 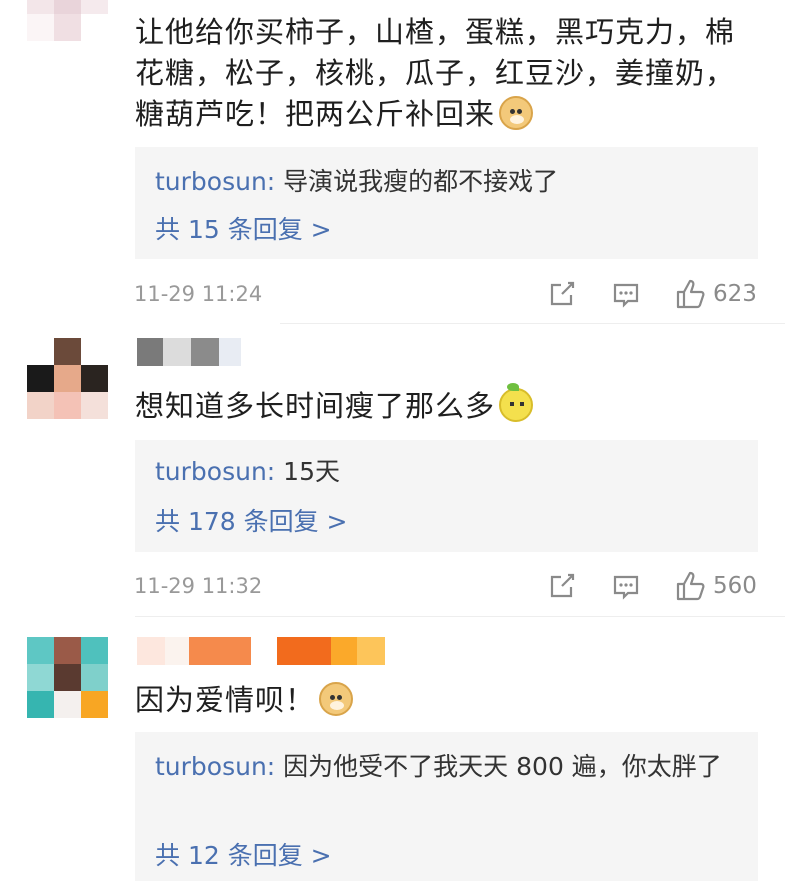 What do you see at coordinates (516, 402) in the screenshot?
I see `lemon-emoji-icon` at bounding box center [516, 402].